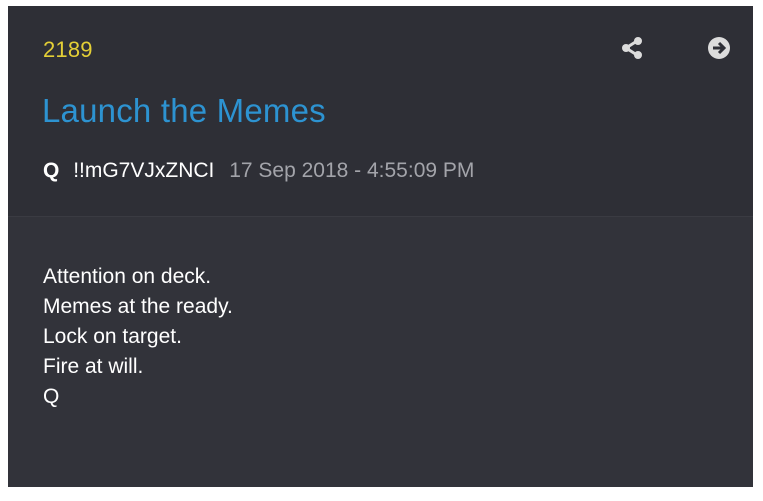 The image size is (763, 501). What do you see at coordinates (184, 111) in the screenshot?
I see `post-title: Launch the Memes` at bounding box center [184, 111].